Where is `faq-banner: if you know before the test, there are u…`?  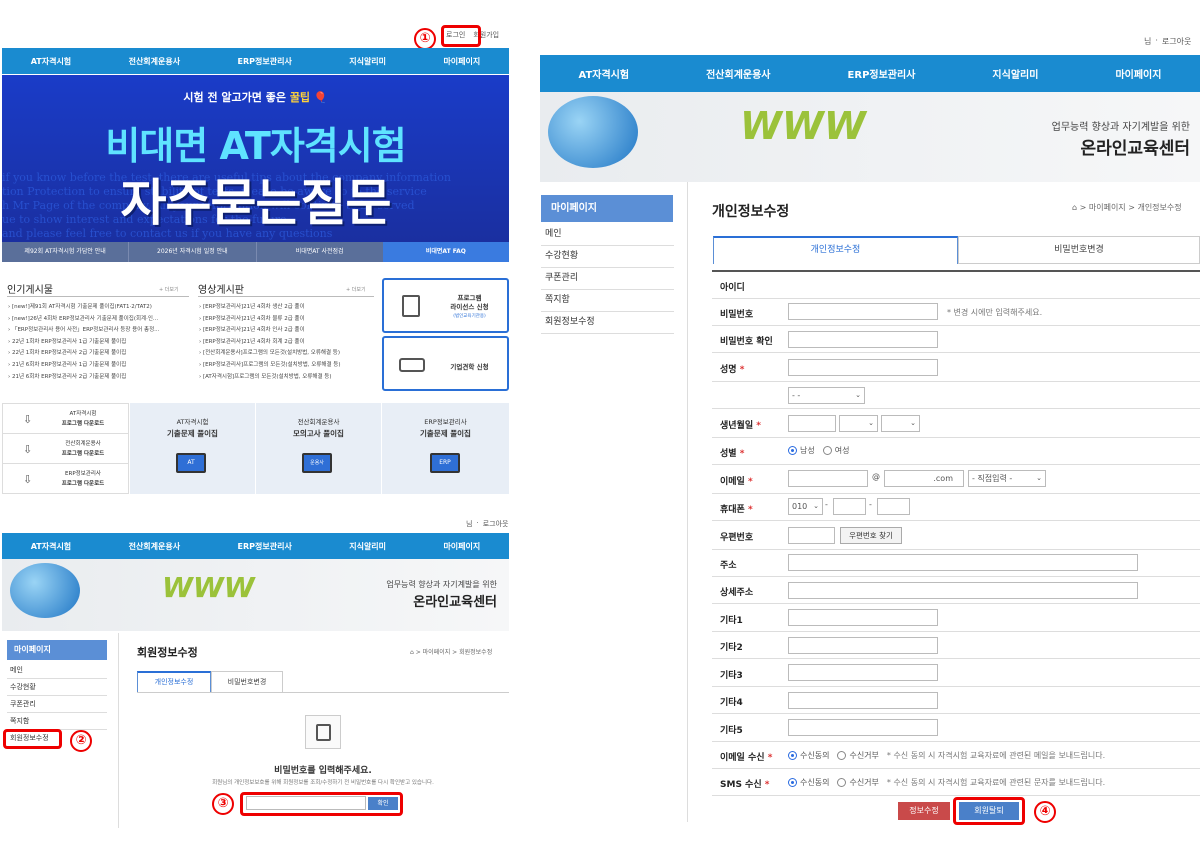 faq-banner: if you know before the test, there are u… is located at coordinates (255, 158).